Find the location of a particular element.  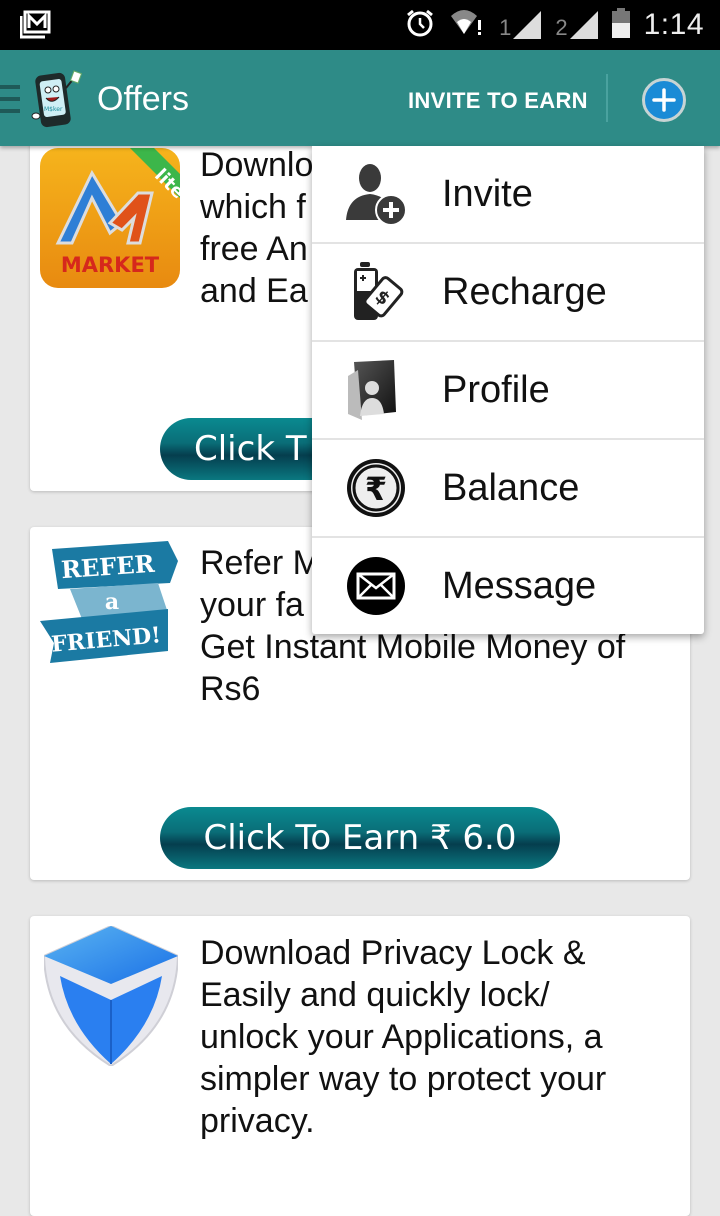

phone-mascot-logo: M$ker is located at coordinates (58, 99).